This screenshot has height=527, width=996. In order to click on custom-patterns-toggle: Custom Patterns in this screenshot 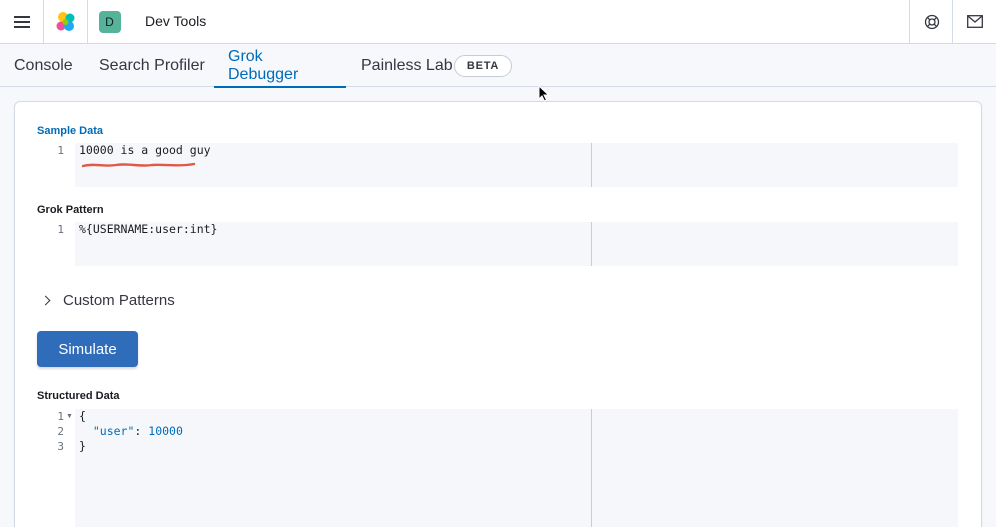, I will do `click(107, 300)`.